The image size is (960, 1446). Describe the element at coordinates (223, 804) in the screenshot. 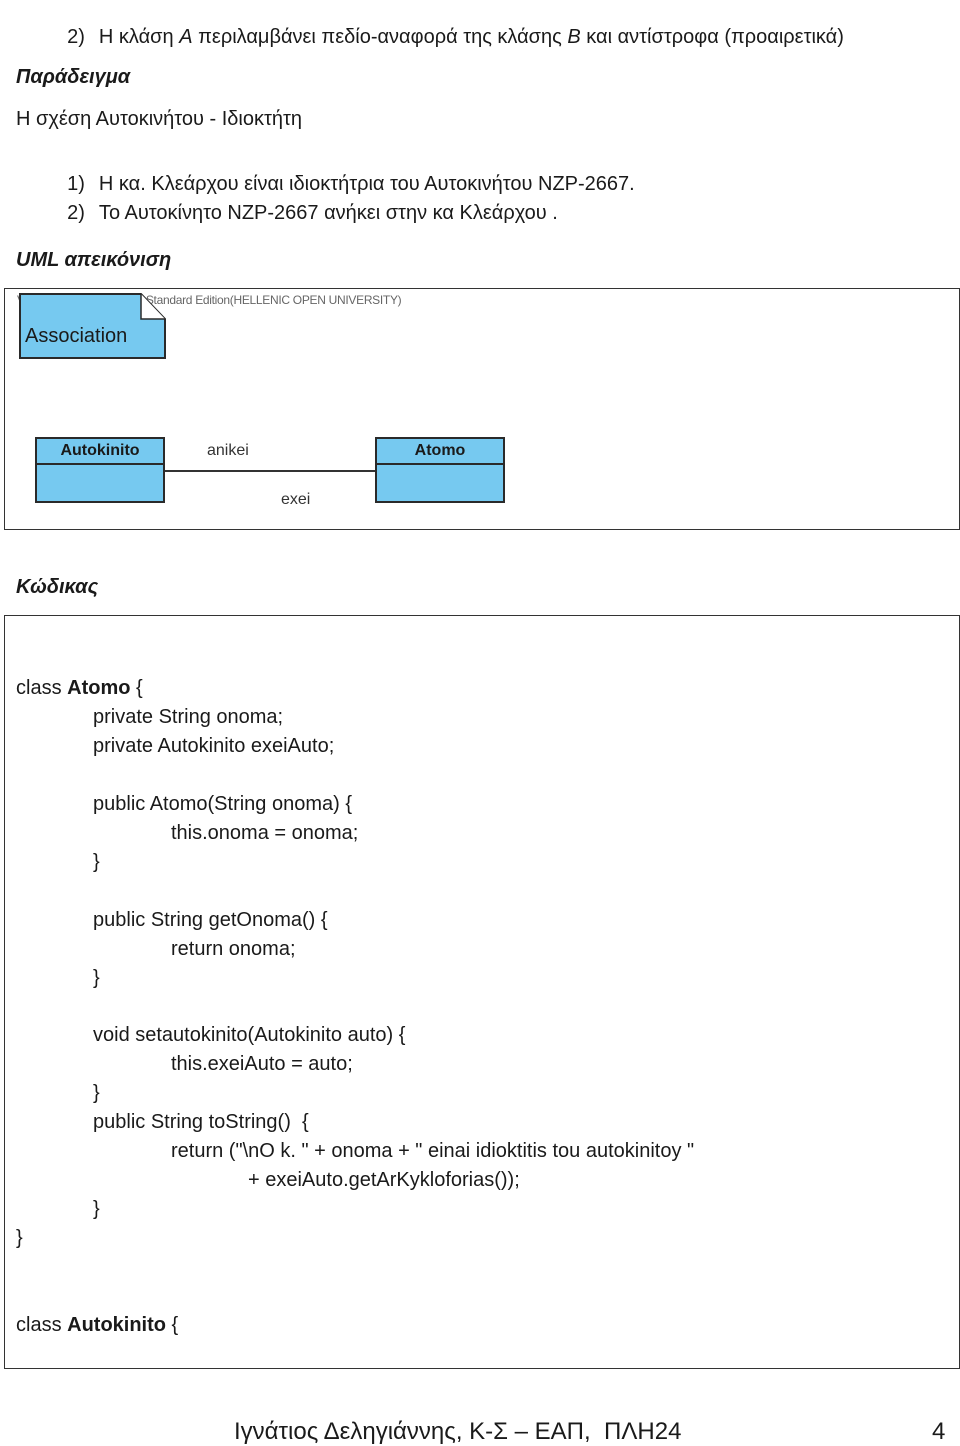

I see `code-line: public Atomo(String onoma) {` at that location.